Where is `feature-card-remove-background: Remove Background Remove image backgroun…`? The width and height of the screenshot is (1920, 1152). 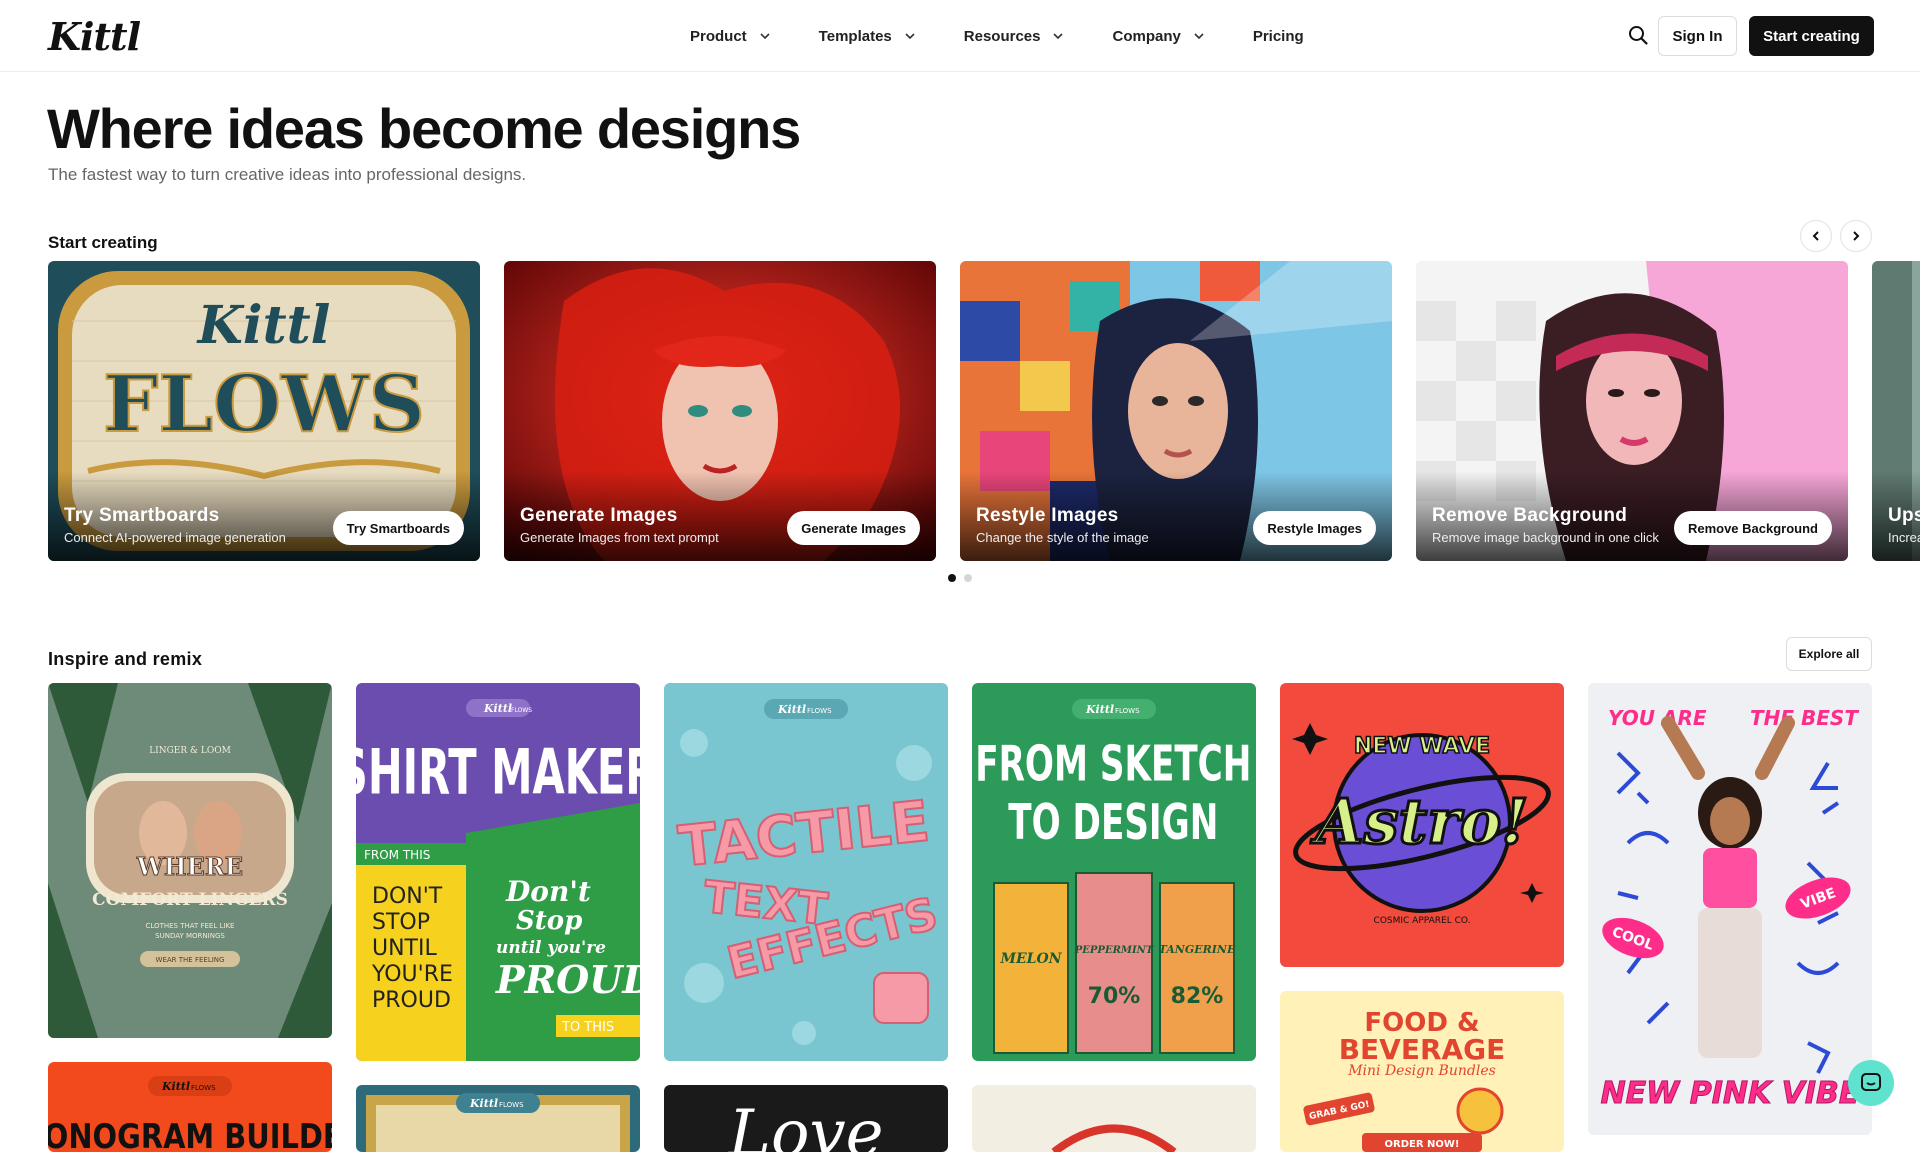
feature-card-remove-background: Remove Background Remove image backgroun… is located at coordinates (1632, 411).